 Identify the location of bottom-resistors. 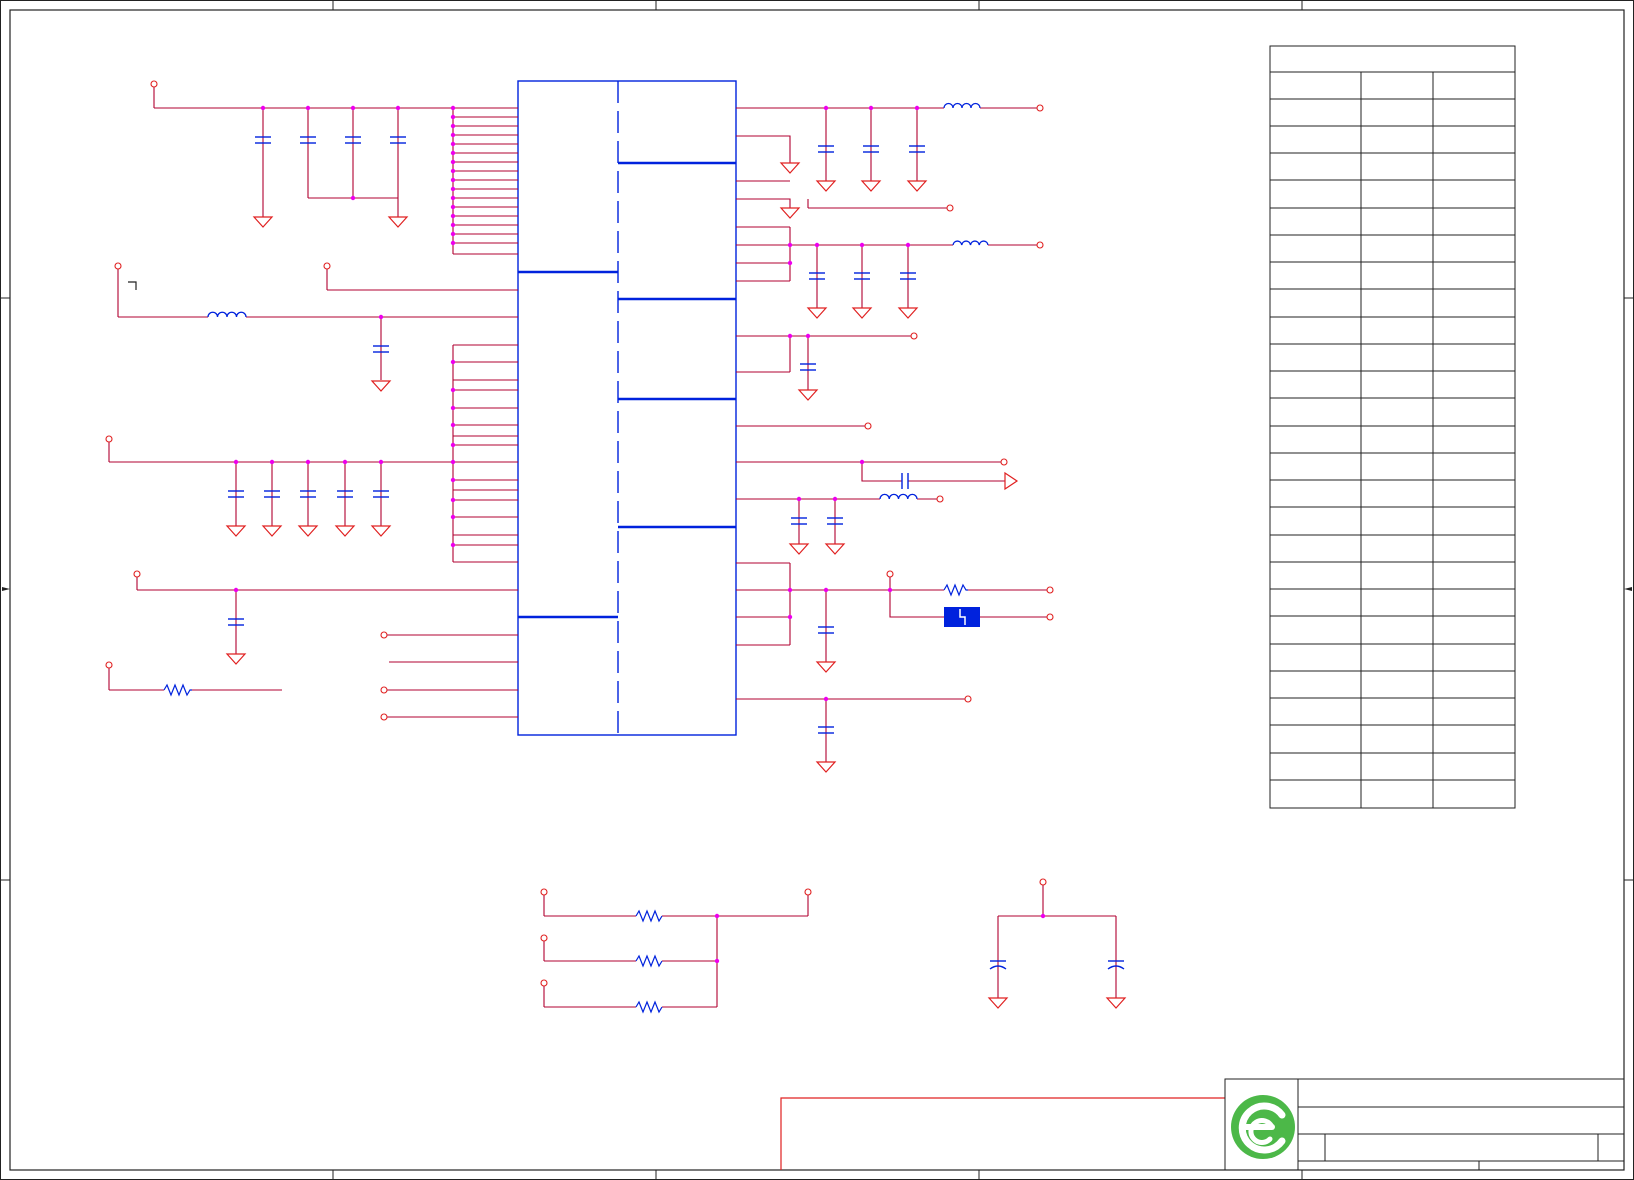
(649, 961).